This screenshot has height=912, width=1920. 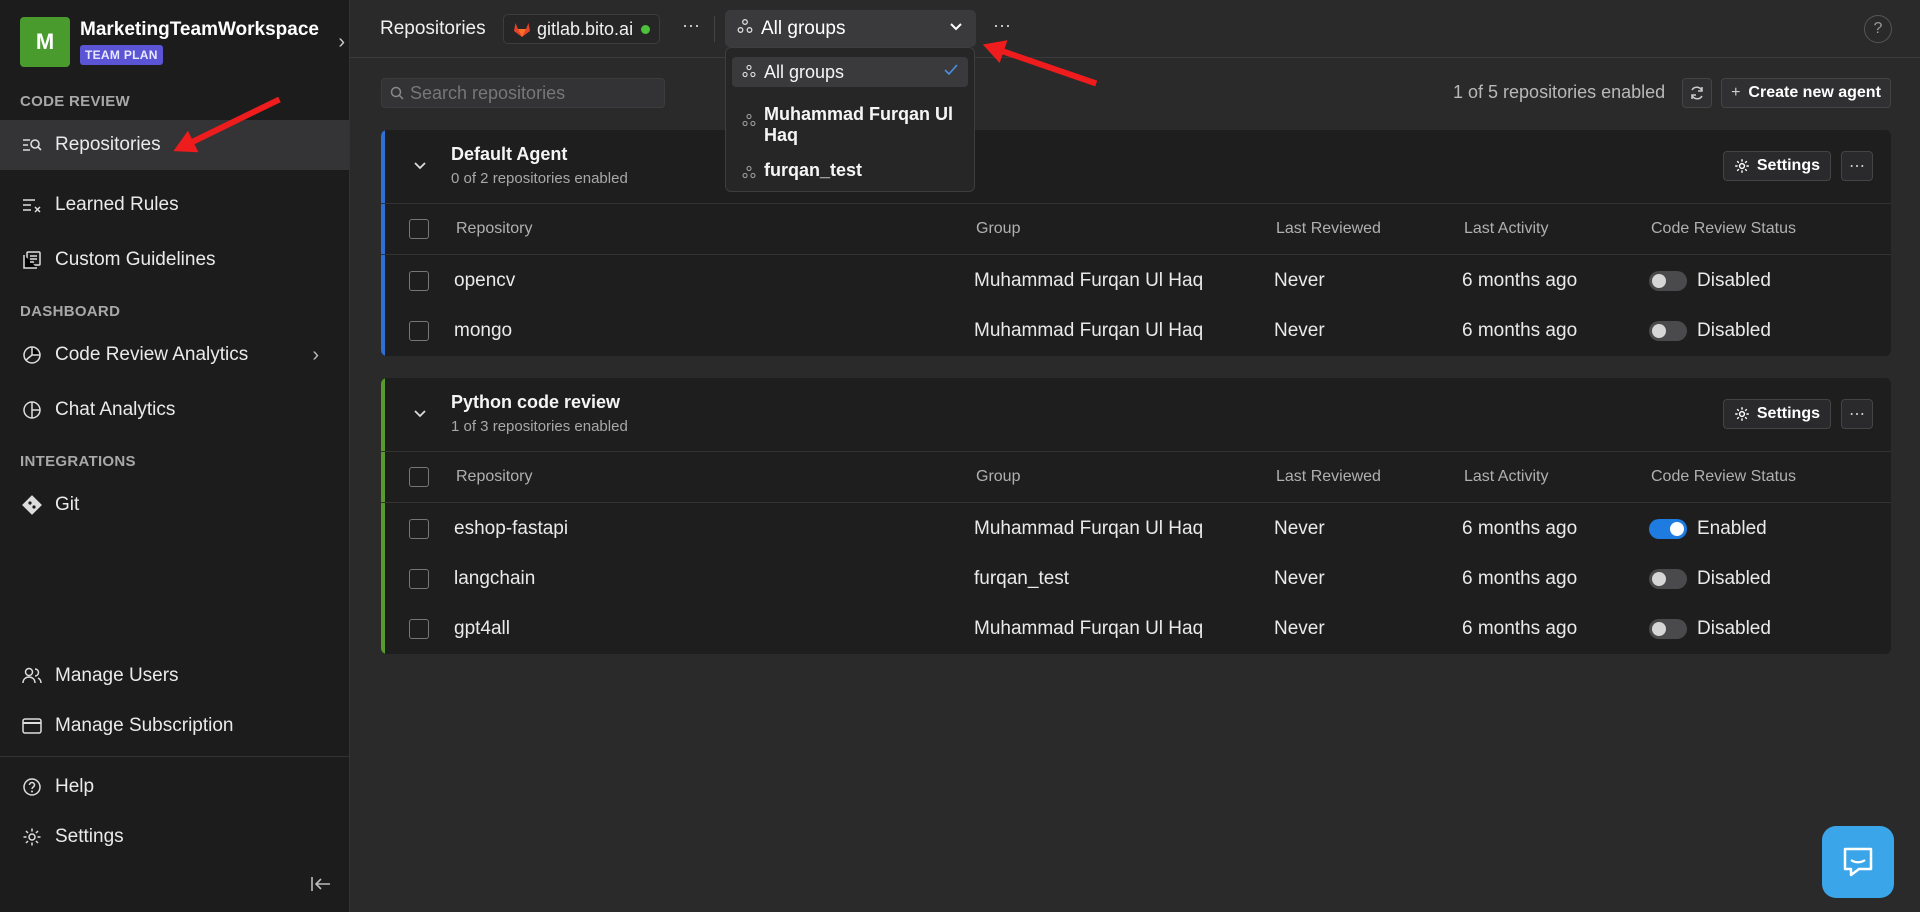 What do you see at coordinates (850, 28) in the screenshot?
I see `group-select: All groups` at bounding box center [850, 28].